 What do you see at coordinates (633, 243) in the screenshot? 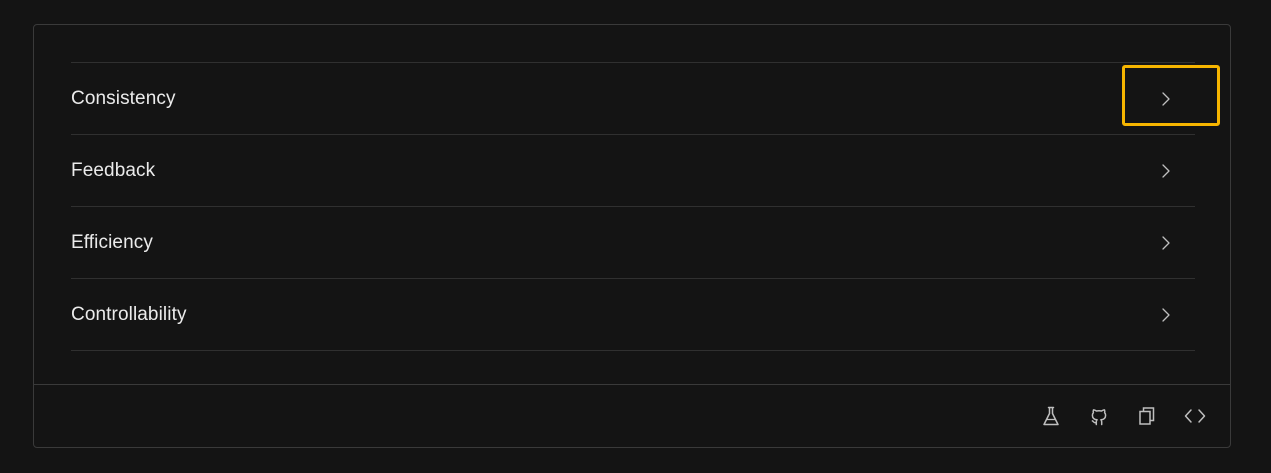
I see `collapse-item-efficiency: Efficiency` at bounding box center [633, 243].